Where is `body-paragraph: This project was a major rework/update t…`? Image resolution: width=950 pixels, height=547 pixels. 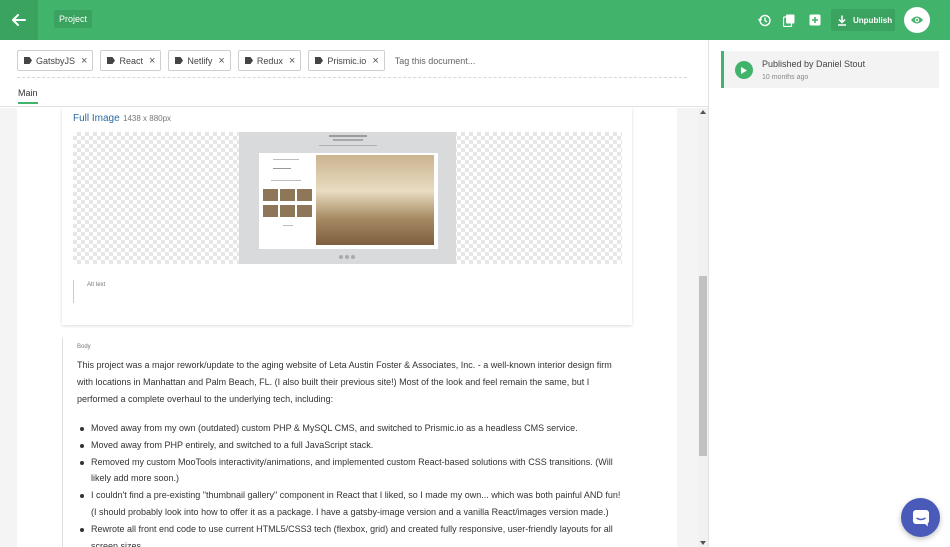
body-paragraph: This project was a major rework/update t… is located at coordinates (352, 382).